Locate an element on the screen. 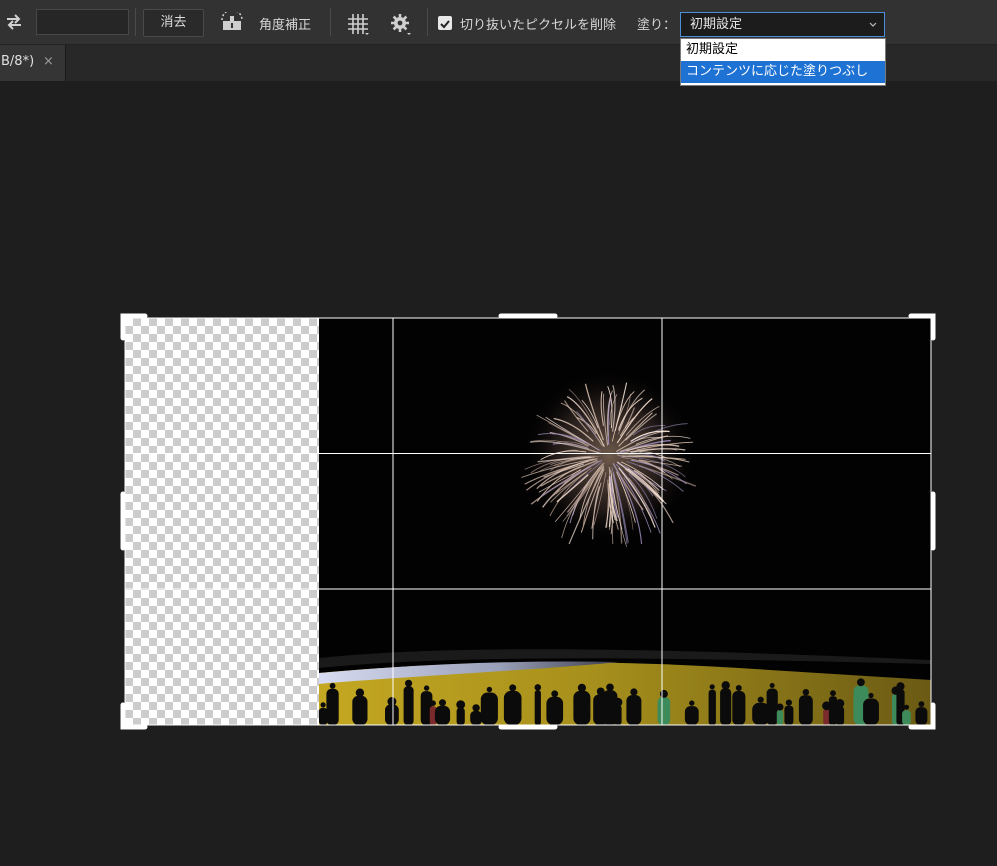 The width and height of the screenshot is (997, 866). swap-icon is located at coordinates (14, 22).